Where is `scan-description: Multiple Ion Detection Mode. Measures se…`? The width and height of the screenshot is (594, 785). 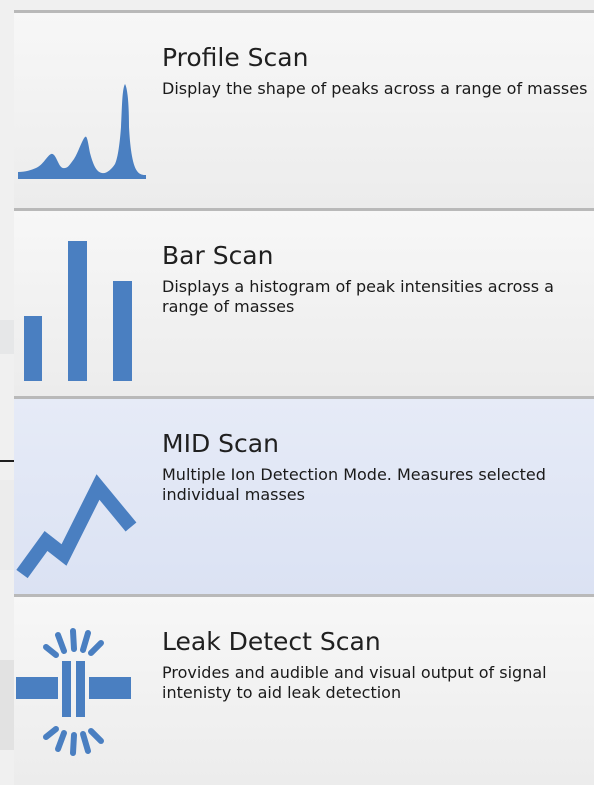
scan-description: Multiple Ion Detection Mode. Measures se… is located at coordinates (354, 484).